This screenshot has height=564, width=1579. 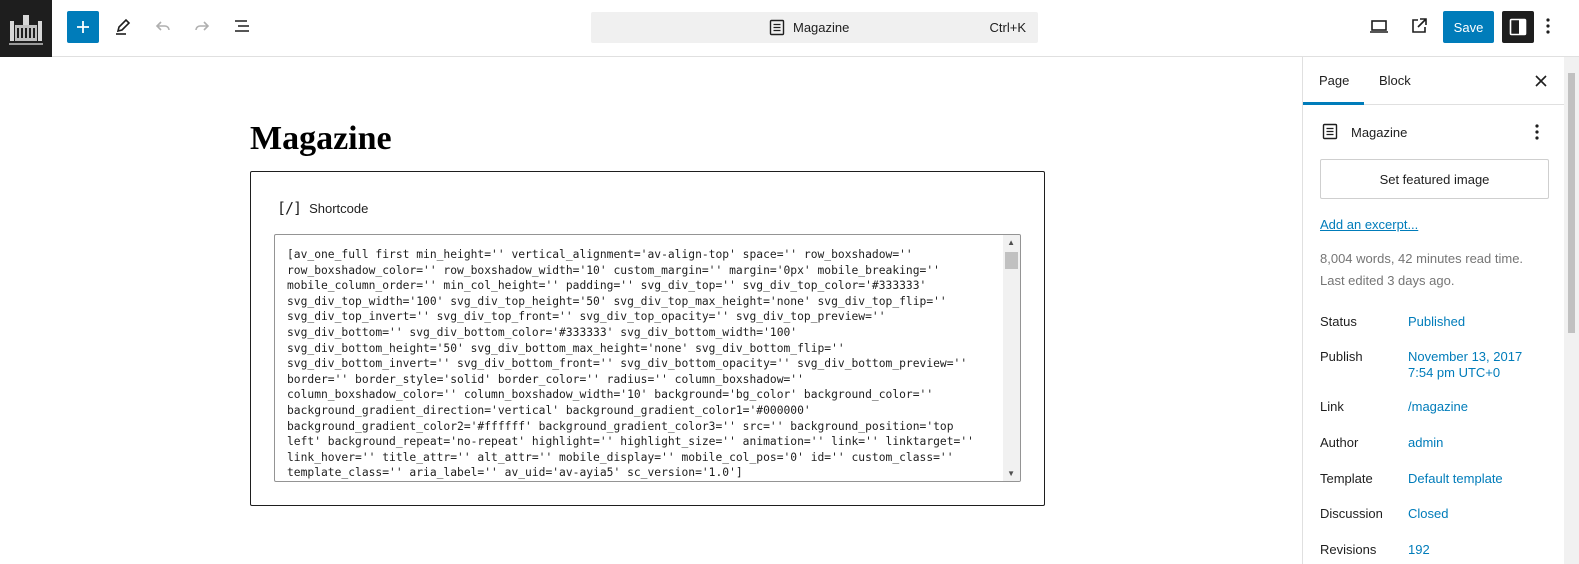 I want to click on undo-button, so click(x=163, y=26).